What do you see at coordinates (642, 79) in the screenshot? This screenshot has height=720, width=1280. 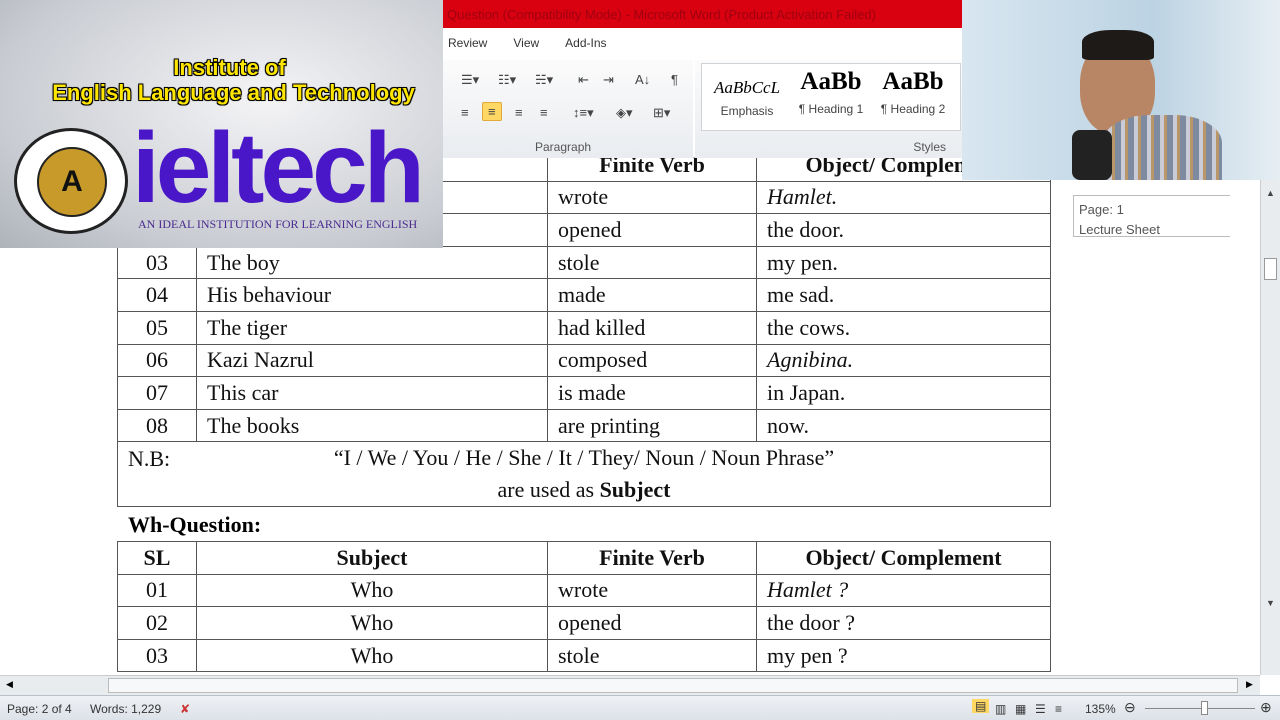 I see `sort-icon: A↓` at bounding box center [642, 79].